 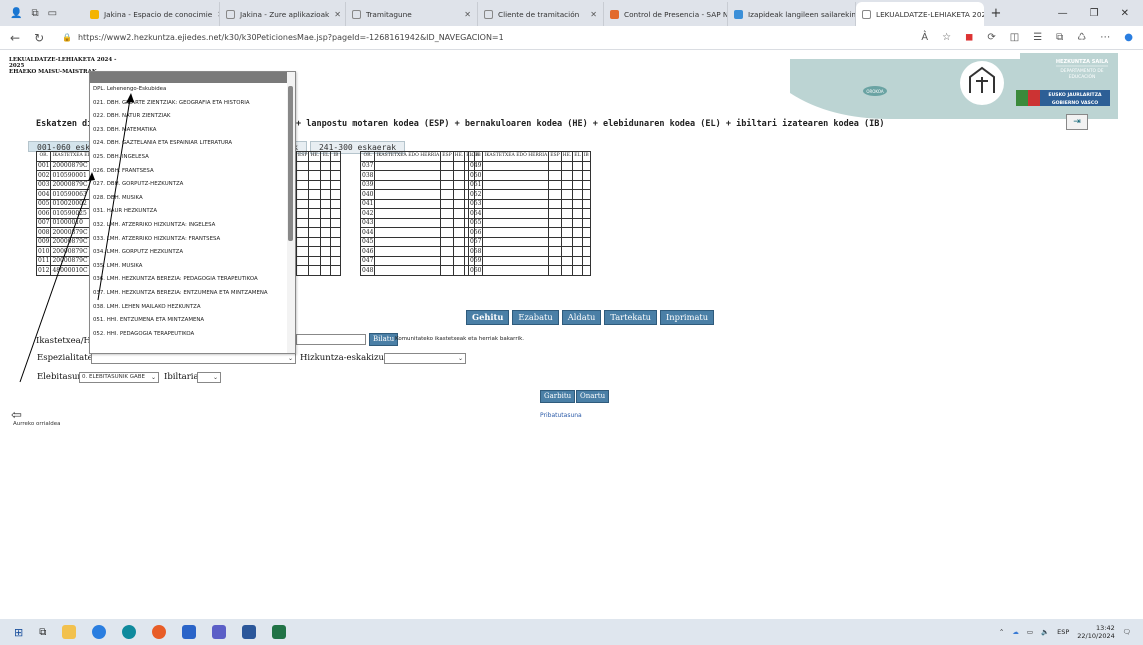 What do you see at coordinates (152, 14) in the screenshot?
I see `browser-tab: Jakina - Espacio de conocimie✕` at bounding box center [152, 14].